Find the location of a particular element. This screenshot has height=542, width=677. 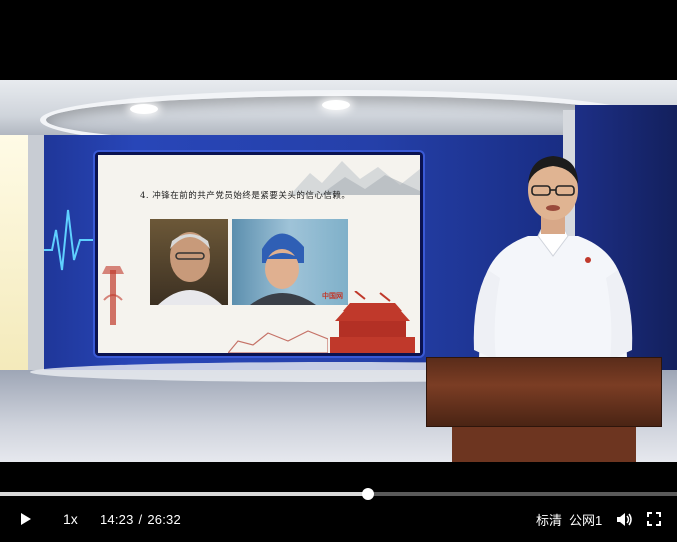

current-time: 14:23 is located at coordinates (117, 519).